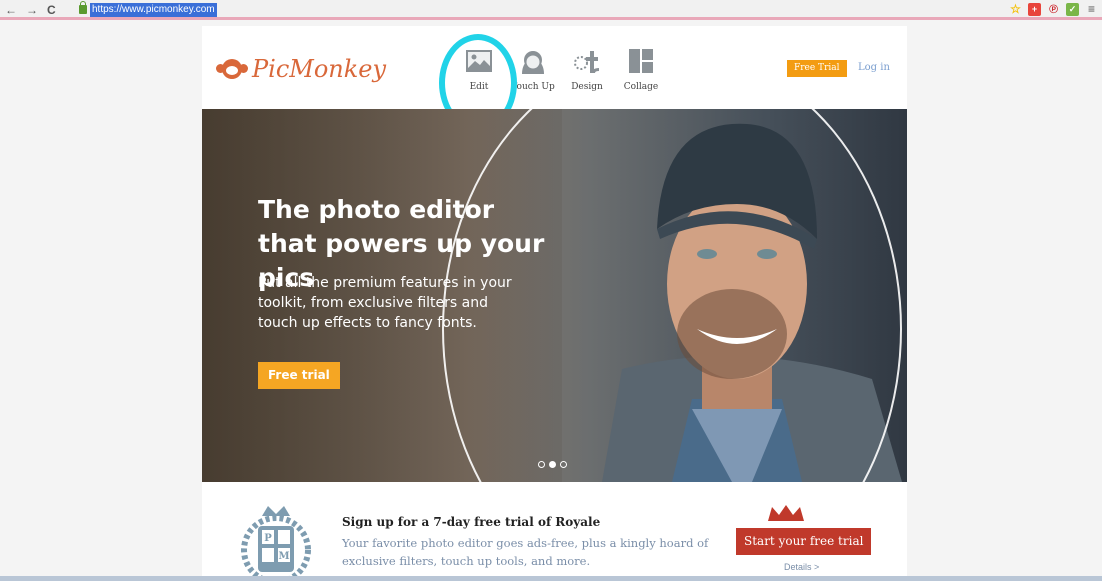  What do you see at coordinates (587, 87) in the screenshot?
I see `nav-label: Design` at bounding box center [587, 87].